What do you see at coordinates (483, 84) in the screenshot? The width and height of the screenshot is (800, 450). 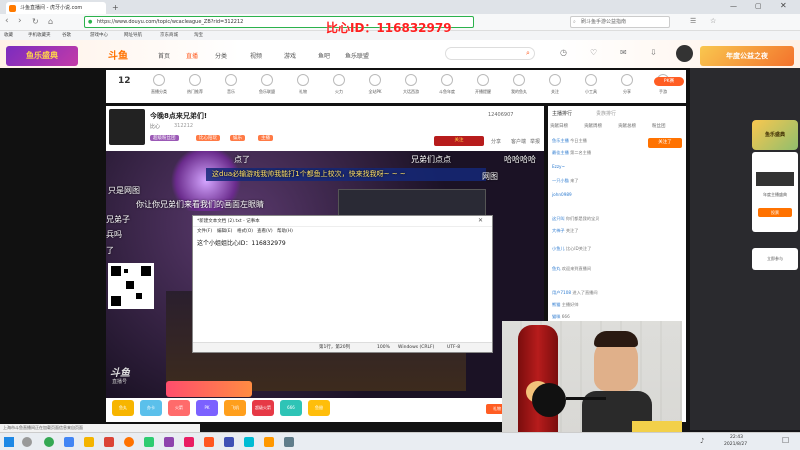 I see `category-item: 开播提醒` at bounding box center [483, 84].